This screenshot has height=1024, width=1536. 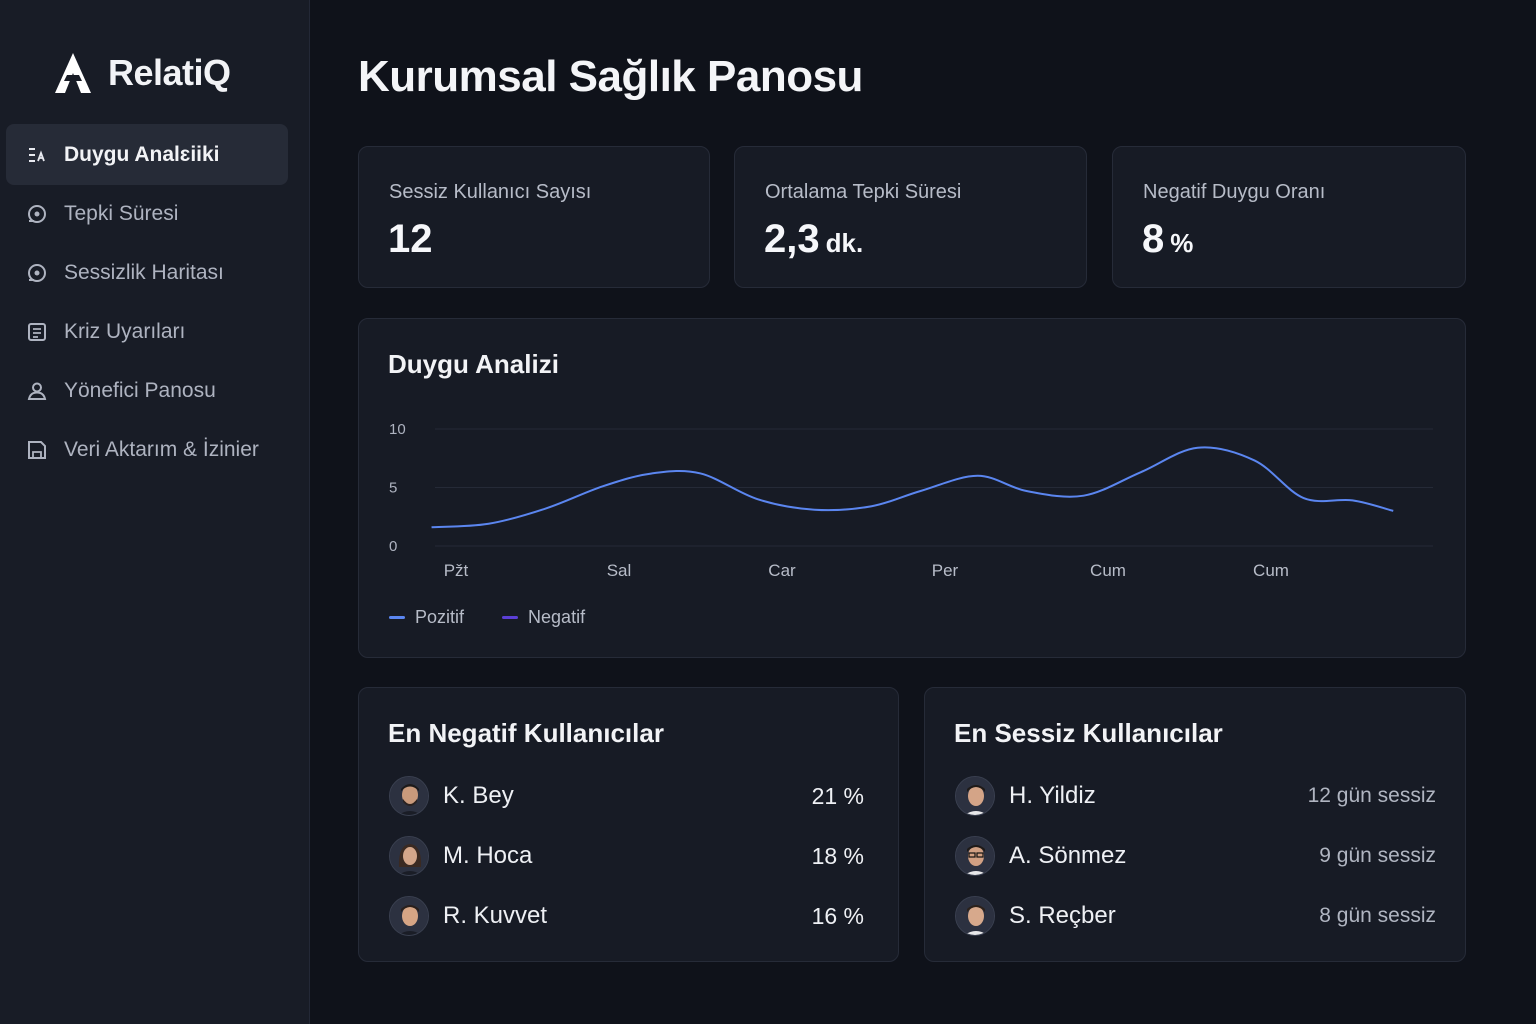 What do you see at coordinates (792, 239) in the screenshot?
I see `kpi-number: 2,3` at bounding box center [792, 239].